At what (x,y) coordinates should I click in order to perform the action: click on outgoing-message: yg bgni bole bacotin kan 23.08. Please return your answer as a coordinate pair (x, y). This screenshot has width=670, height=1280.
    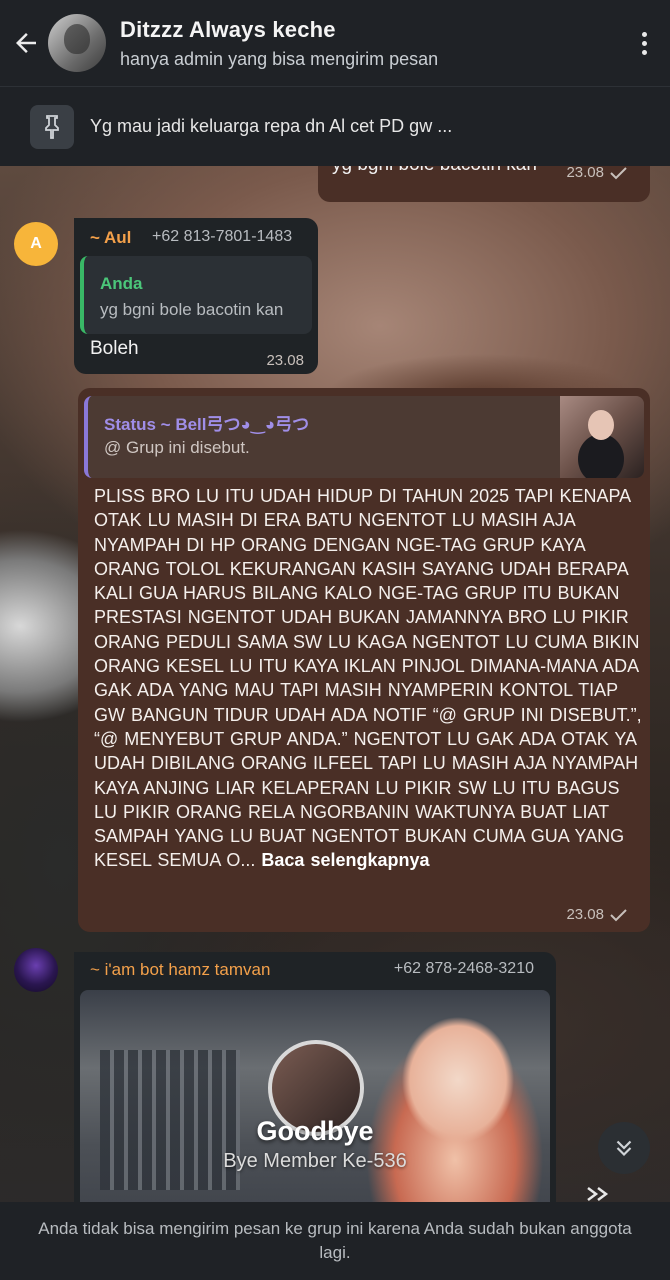
    Looking at the image, I should click on (484, 184).